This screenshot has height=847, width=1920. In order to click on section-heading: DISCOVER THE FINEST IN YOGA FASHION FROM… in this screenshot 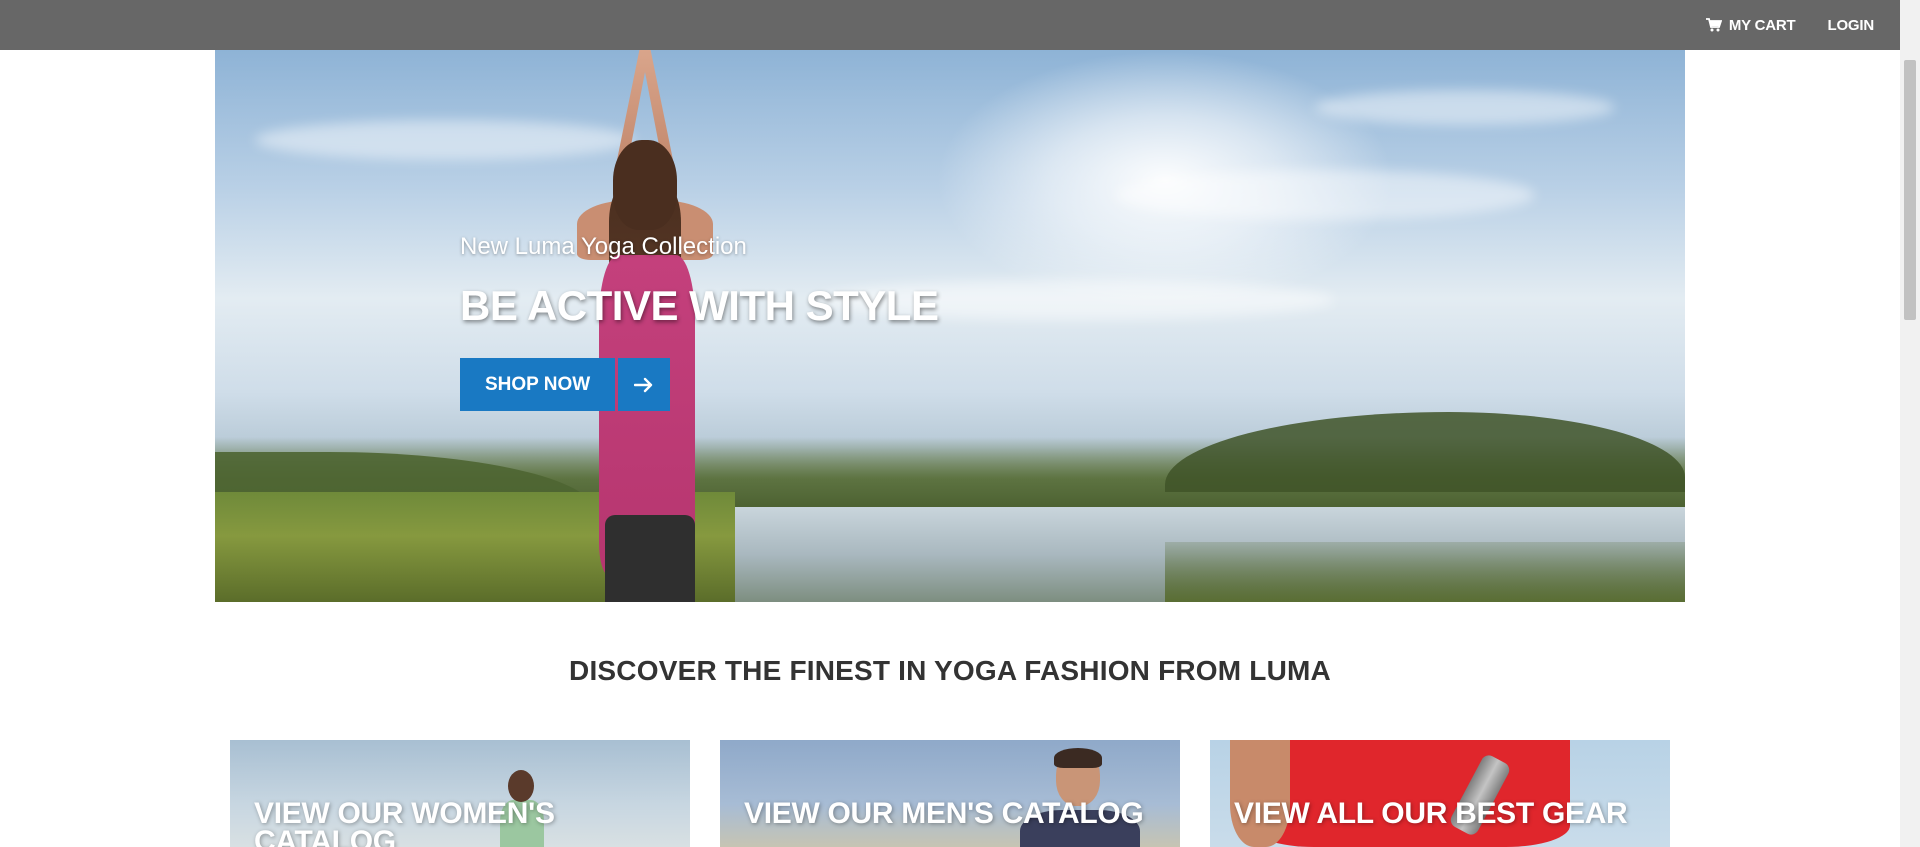, I will do `click(950, 670)`.